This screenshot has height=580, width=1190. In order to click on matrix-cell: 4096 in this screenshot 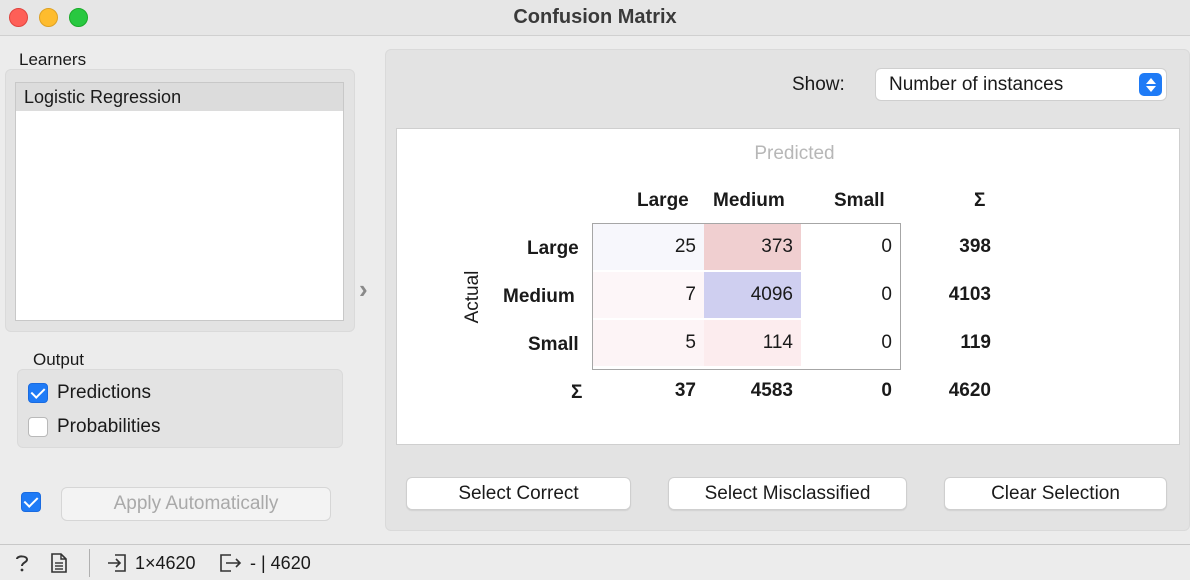, I will do `click(752, 295)`.